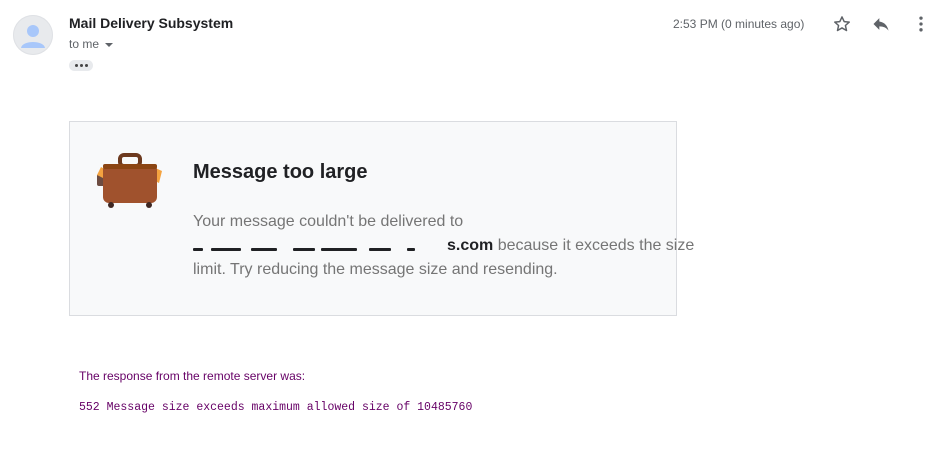 Image resolution: width=939 pixels, height=452 pixels. Describe the element at coordinates (192, 376) in the screenshot. I see `server-response-label: The response from the remote server was:` at that location.